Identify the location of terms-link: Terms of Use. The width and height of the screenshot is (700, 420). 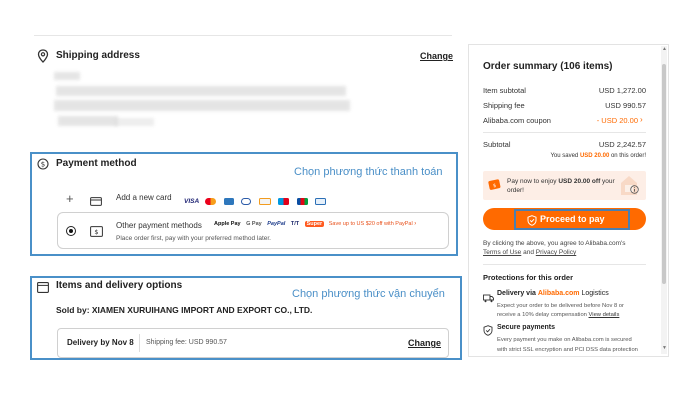
(502, 252).